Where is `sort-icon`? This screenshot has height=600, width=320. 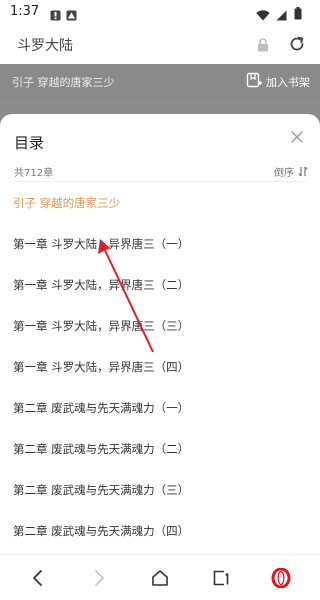
sort-icon is located at coordinates (303, 171).